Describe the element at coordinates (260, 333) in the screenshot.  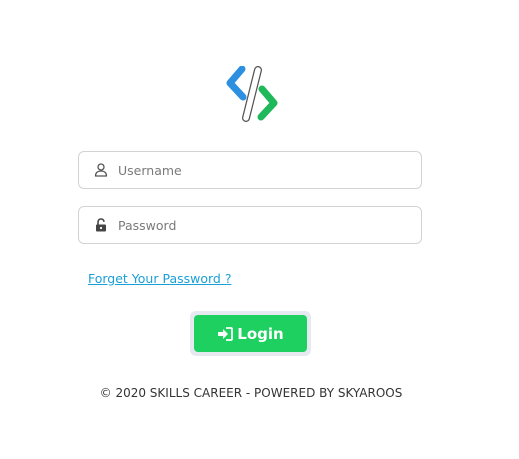
I see `login-label: Login` at that location.